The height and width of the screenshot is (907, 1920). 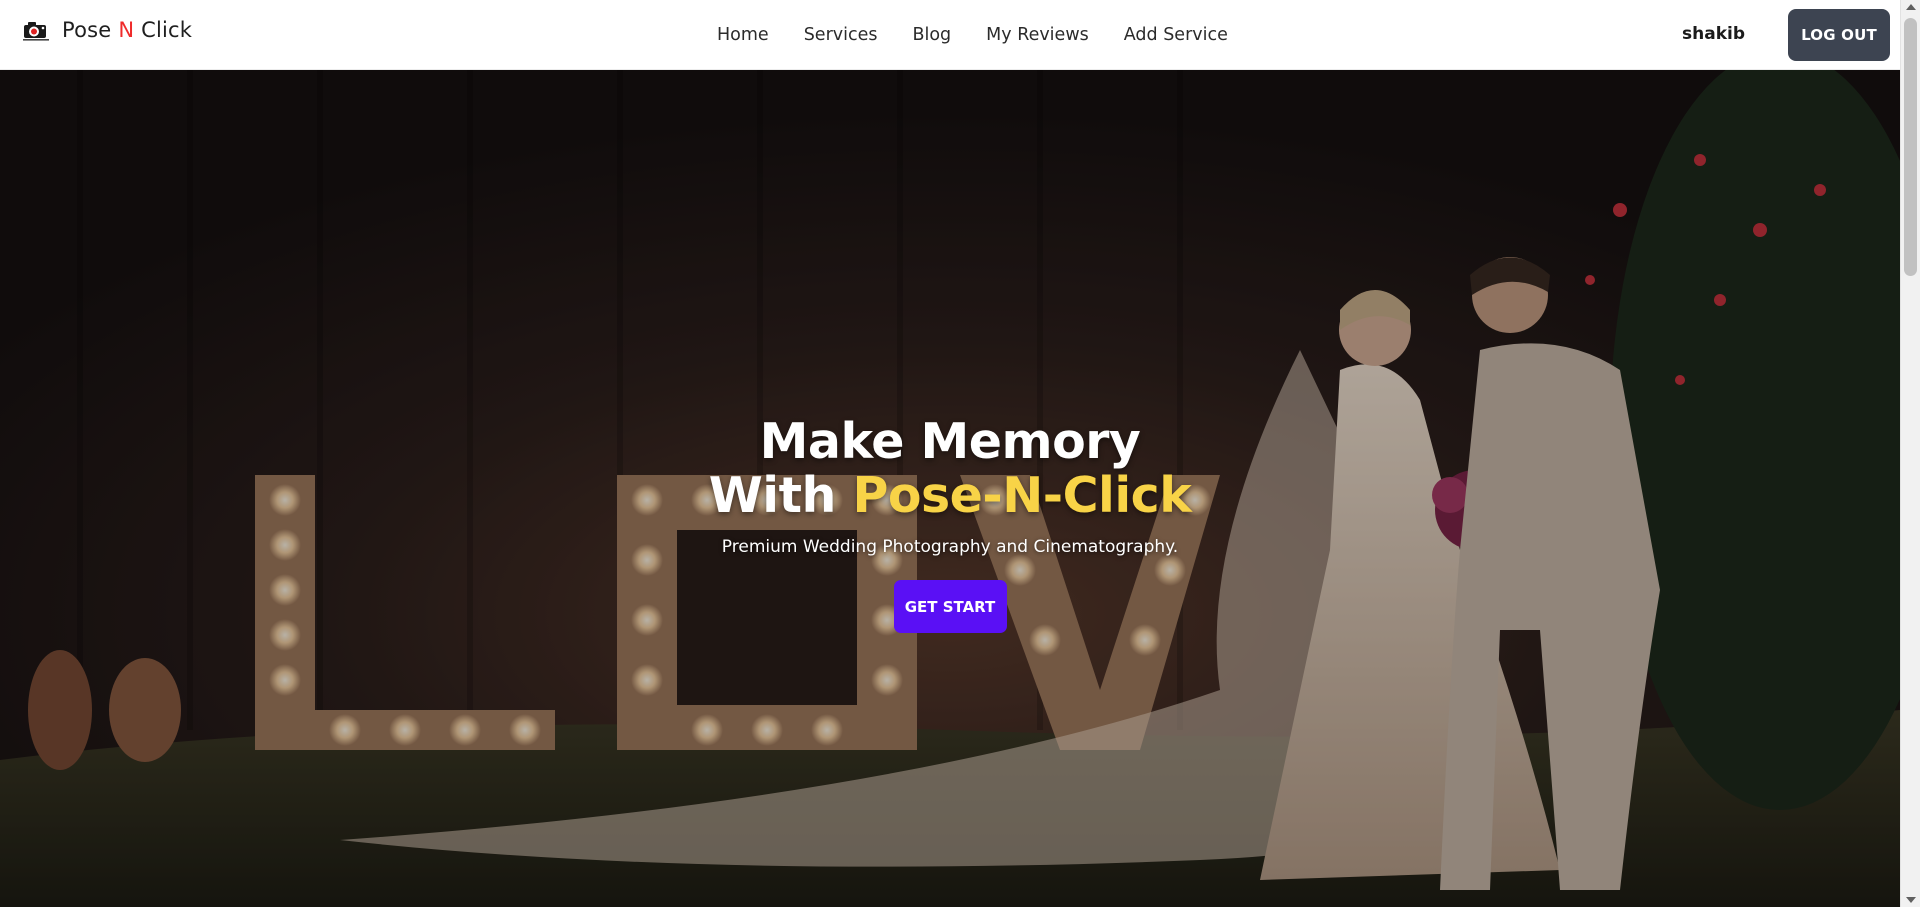 What do you see at coordinates (950, 441) in the screenshot?
I see `hero-title-line1: Make Memory` at bounding box center [950, 441].